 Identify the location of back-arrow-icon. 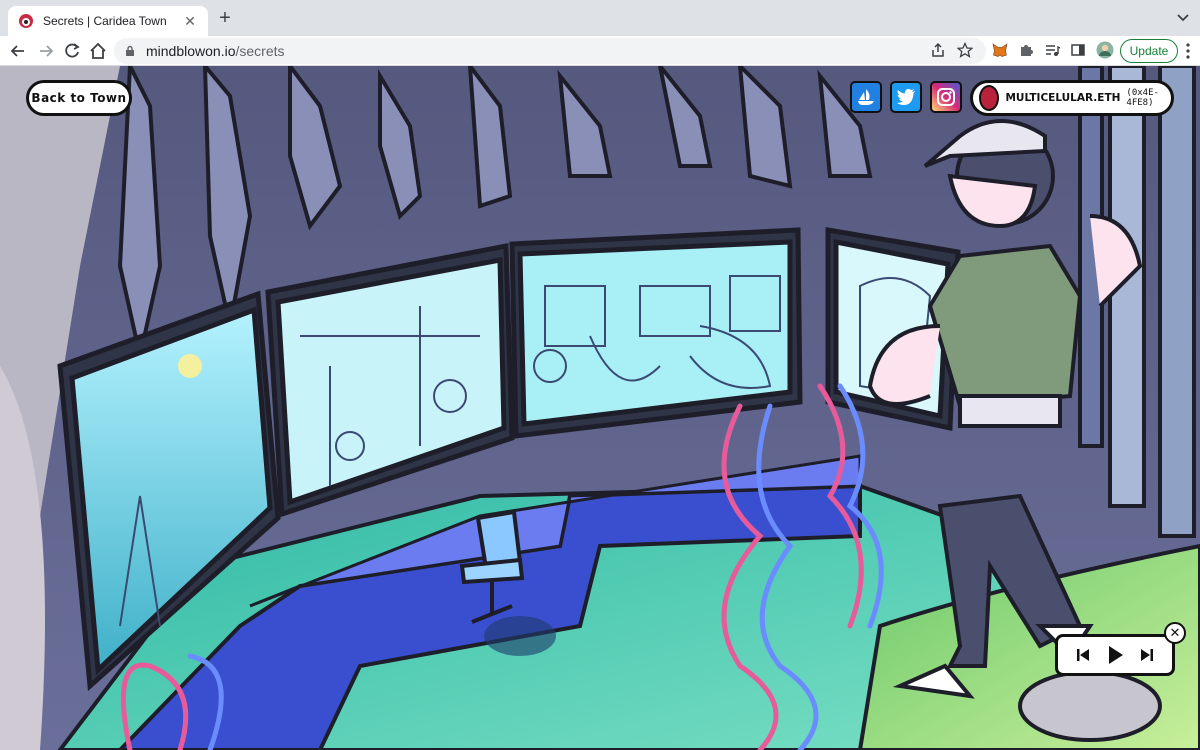
(18, 51).